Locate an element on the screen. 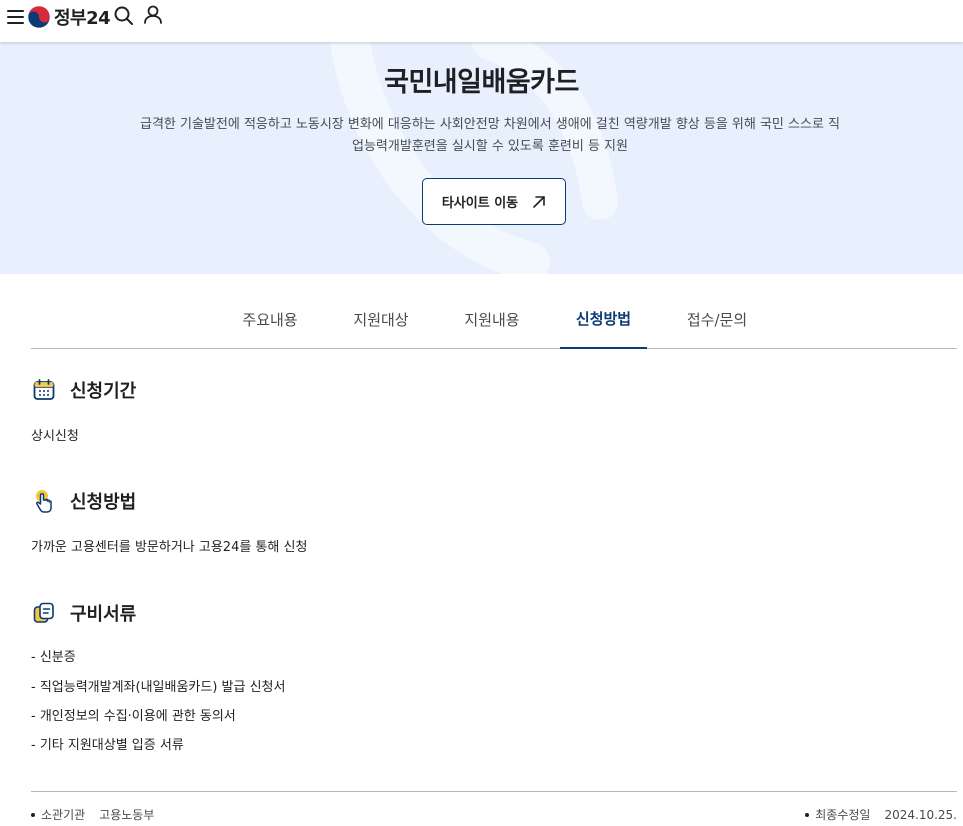 This screenshot has height=826, width=963. external-site-button: 타사이트 이동 is located at coordinates (494, 201).